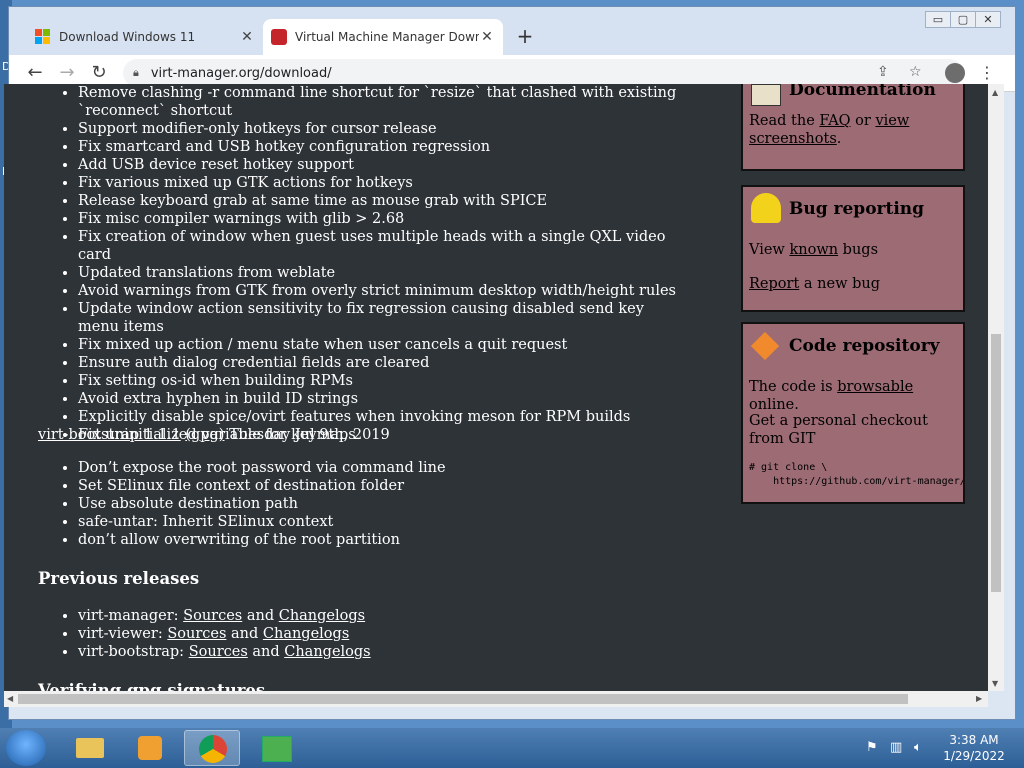  I want to click on new-tab-button: +, so click(525, 37).